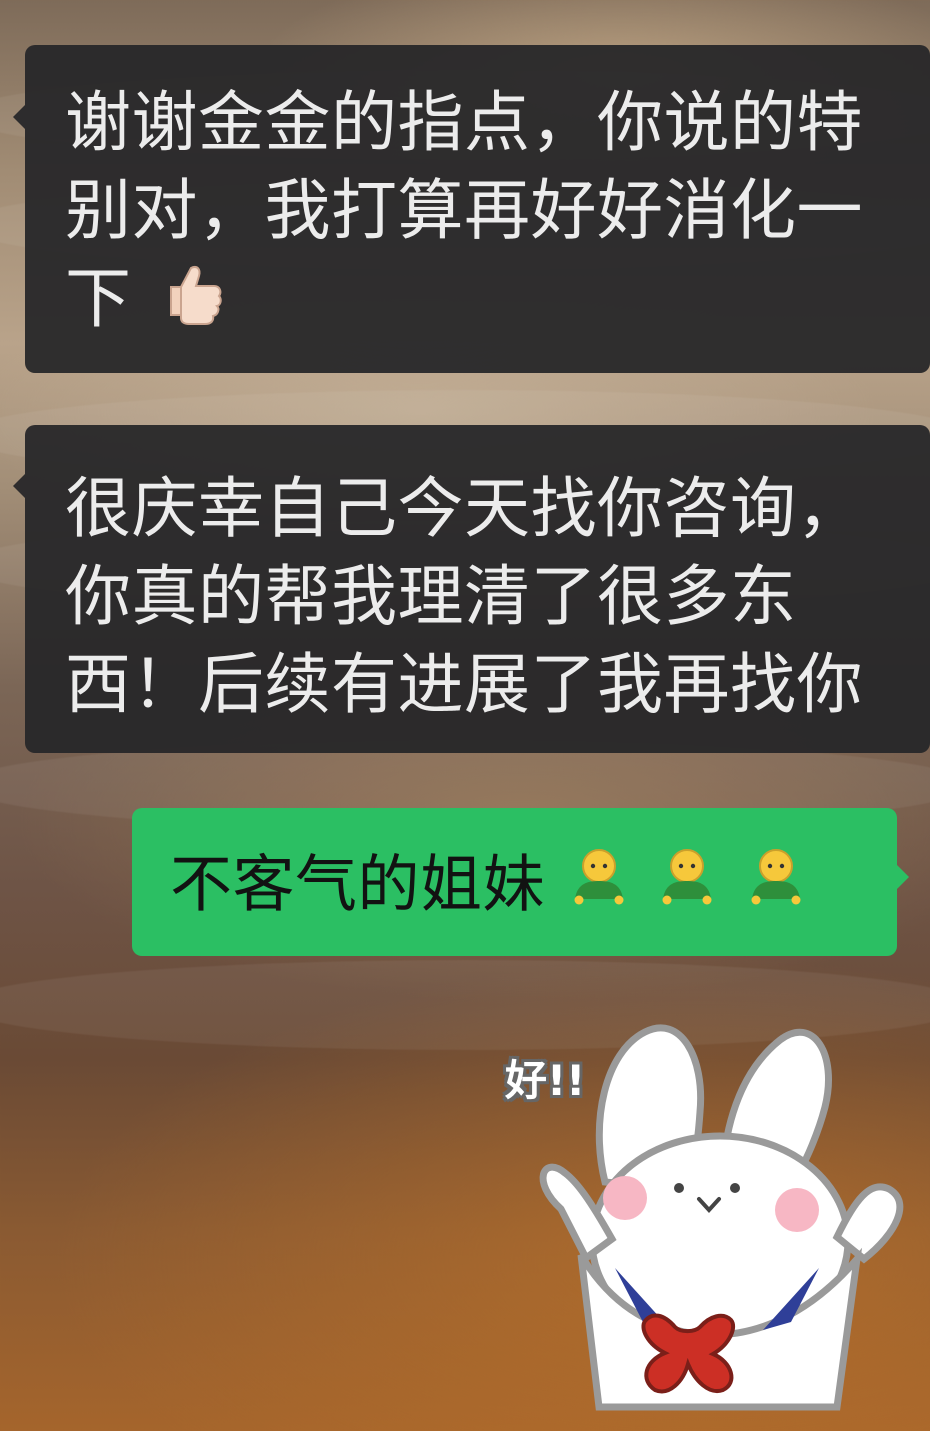 The width and height of the screenshot is (930, 1431). I want to click on message-text-line: 西！后续有进展了我再找你, so click(464, 684).